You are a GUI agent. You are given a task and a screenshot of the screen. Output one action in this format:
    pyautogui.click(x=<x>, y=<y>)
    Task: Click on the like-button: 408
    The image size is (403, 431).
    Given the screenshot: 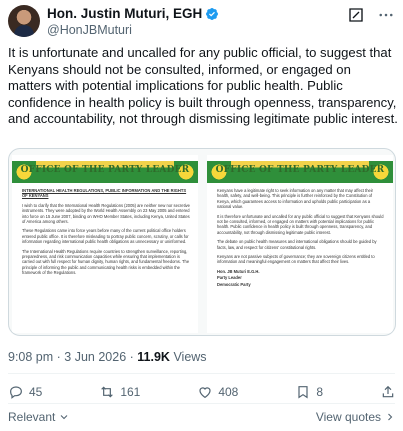 What is the action you would take?
    pyautogui.click(x=217, y=392)
    